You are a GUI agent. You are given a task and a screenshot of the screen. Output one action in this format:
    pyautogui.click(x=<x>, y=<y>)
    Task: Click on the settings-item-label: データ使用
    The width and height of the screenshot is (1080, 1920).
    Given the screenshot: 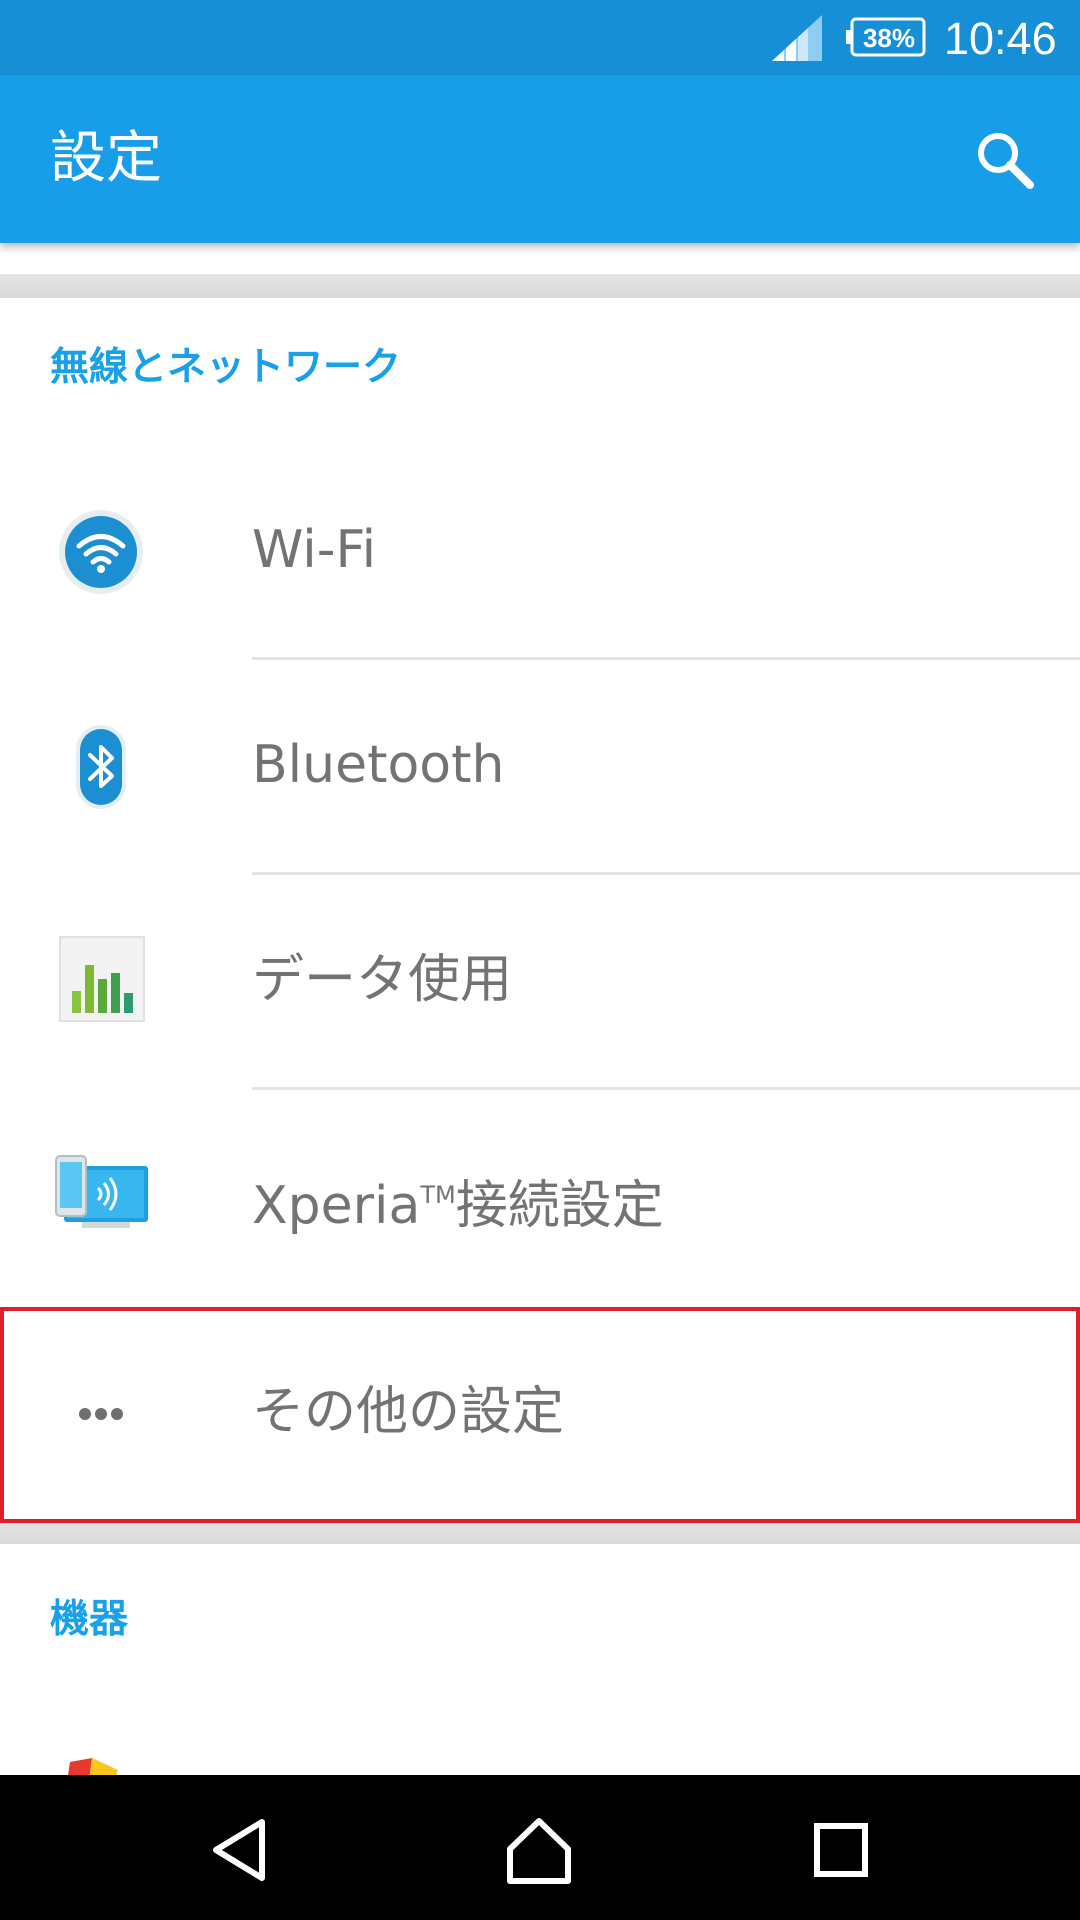 What is the action you would take?
    pyautogui.click(x=382, y=980)
    